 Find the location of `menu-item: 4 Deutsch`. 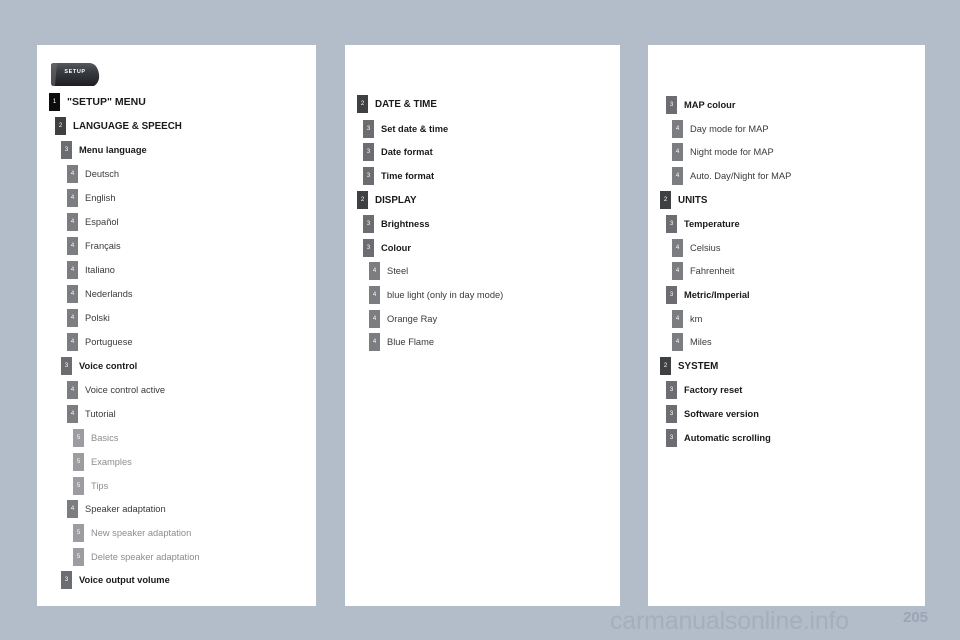

menu-item: 4 Deutsch is located at coordinates (93, 174).